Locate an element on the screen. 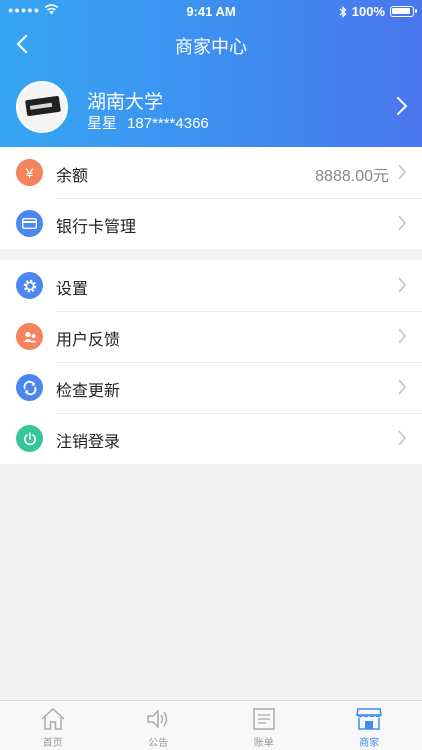  feedback-label: 用户反馈 is located at coordinates (88, 340).